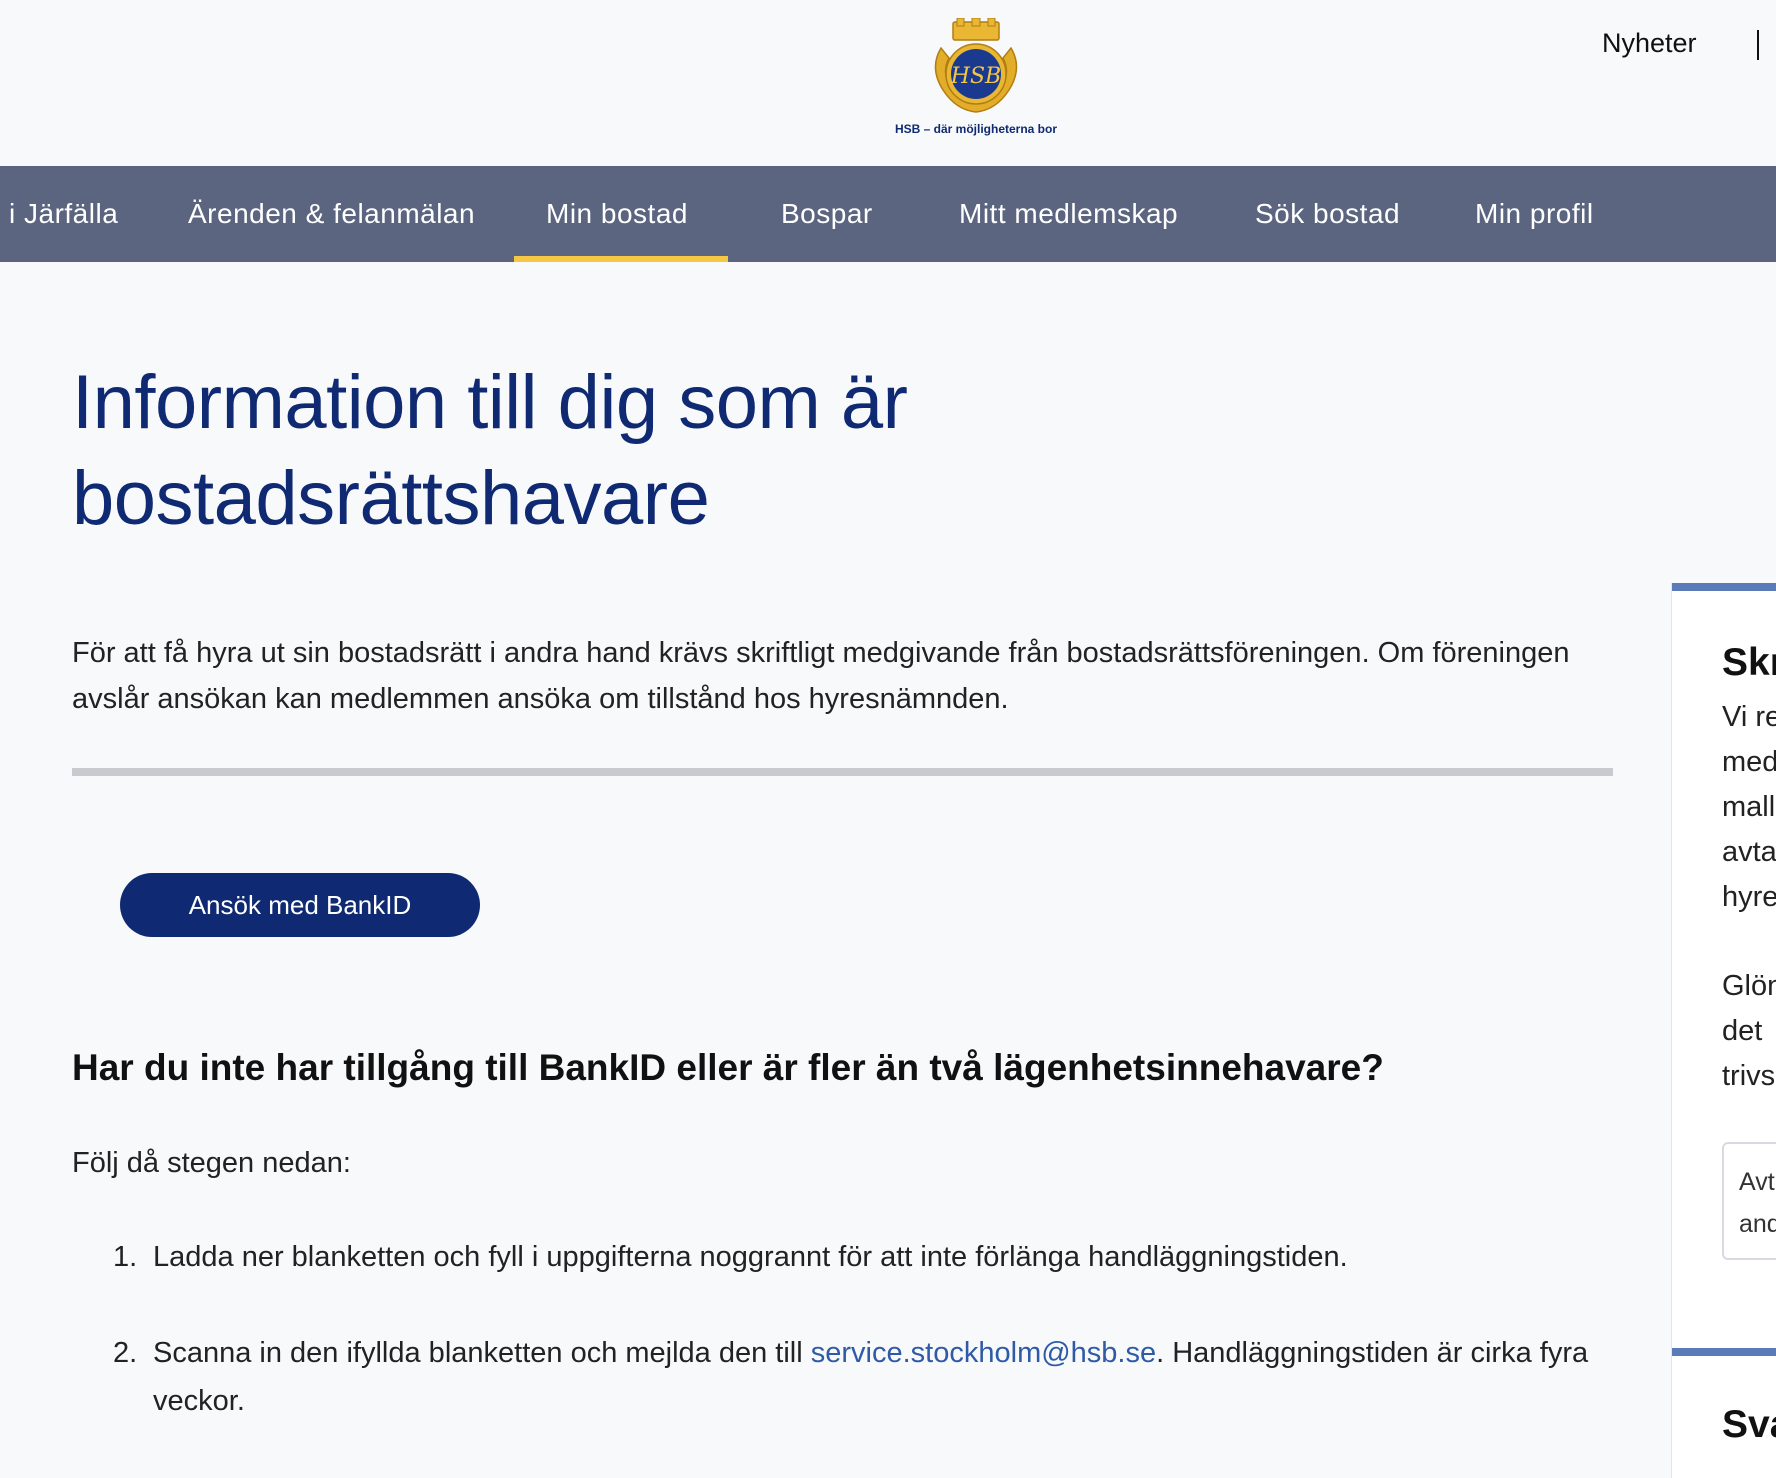  Describe the element at coordinates (1749, 986) in the screenshot. I see `card-text-line: Glön` at that location.